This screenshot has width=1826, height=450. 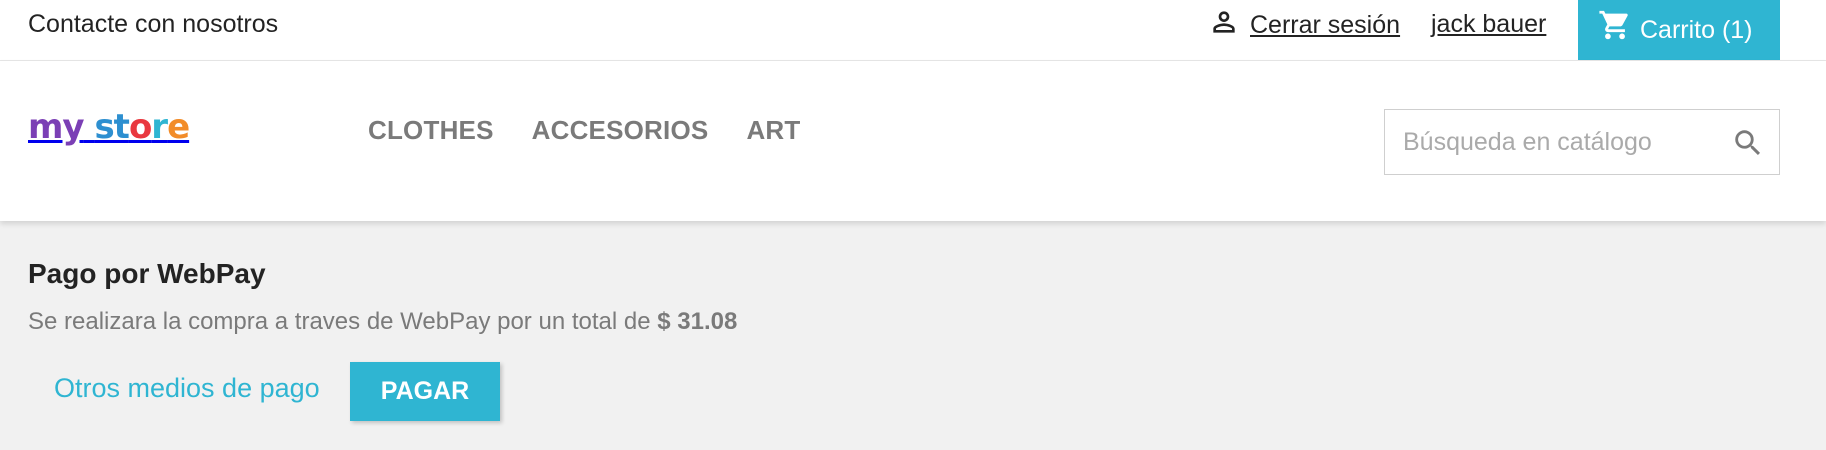 I want to click on account-name-link: jack bauer, so click(x=1488, y=24).